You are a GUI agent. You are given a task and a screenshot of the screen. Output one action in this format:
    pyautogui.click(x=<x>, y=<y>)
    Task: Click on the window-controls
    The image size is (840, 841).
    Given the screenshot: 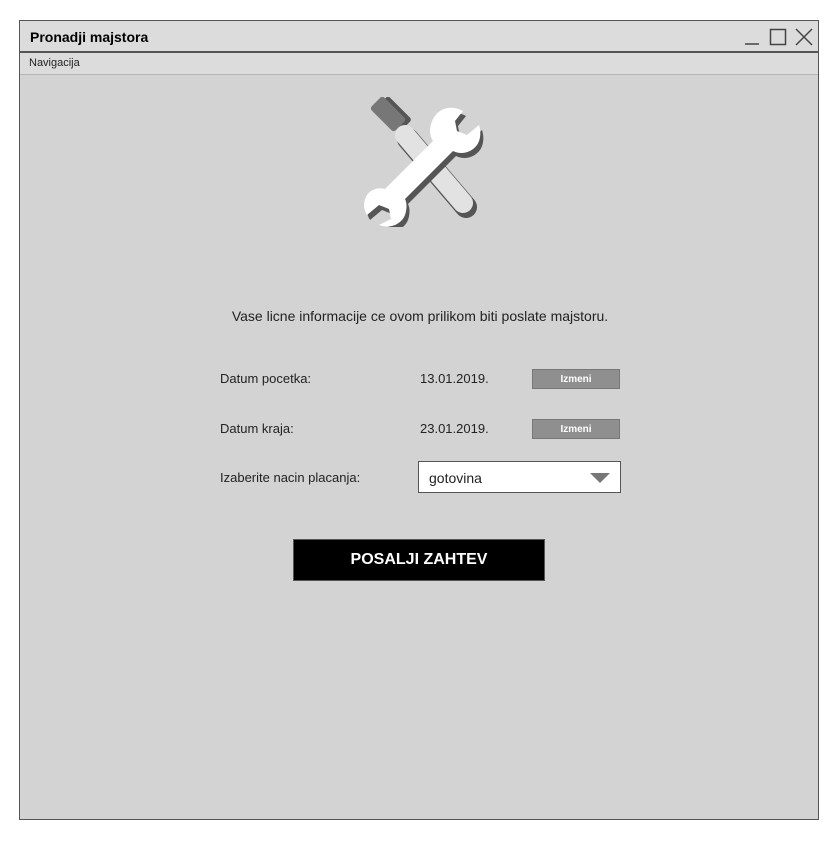 What is the action you would take?
    pyautogui.click(x=778, y=37)
    